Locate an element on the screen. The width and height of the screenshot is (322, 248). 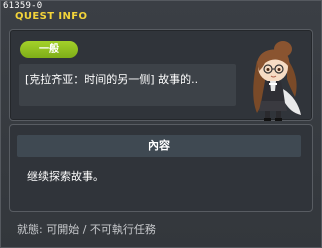
quest-category-badge: 一般 is located at coordinates (49, 49).